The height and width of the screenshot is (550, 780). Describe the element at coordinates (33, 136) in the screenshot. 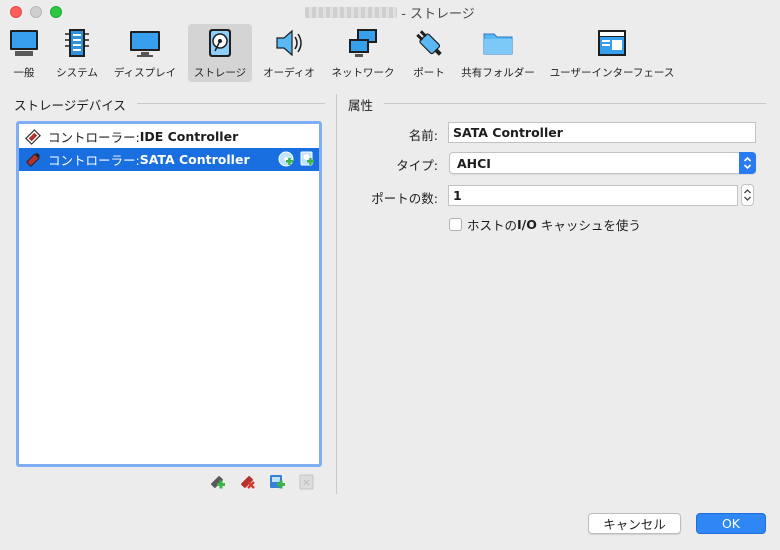

I see `ide-controller-icon` at that location.